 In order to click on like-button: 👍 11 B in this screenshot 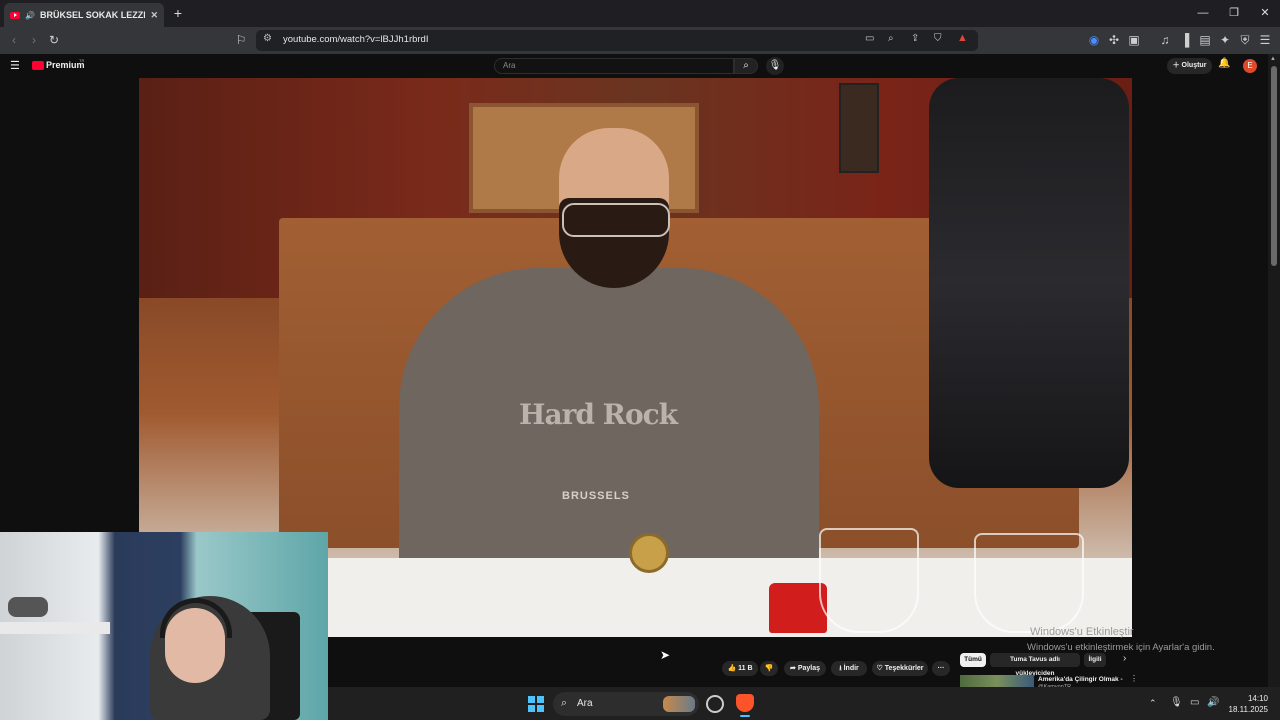, I will do `click(740, 668)`.